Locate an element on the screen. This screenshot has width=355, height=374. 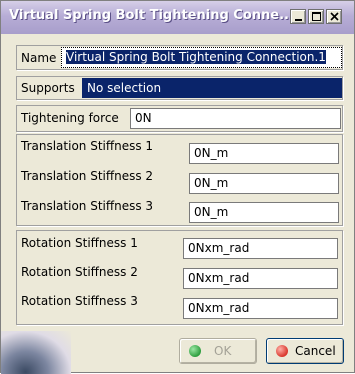
rotation-stiffness-3-label: Rotation Stiffness 3 is located at coordinates (79, 301).